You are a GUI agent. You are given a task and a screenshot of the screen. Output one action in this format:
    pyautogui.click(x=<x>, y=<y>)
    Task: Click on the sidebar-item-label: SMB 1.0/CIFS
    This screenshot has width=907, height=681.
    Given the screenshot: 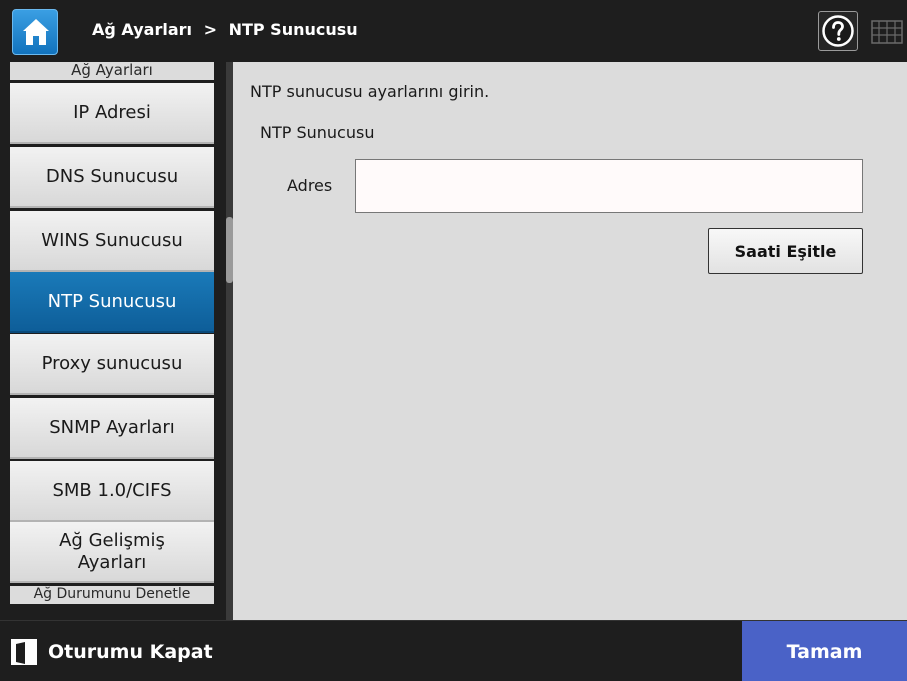 What is the action you would take?
    pyautogui.click(x=112, y=490)
    